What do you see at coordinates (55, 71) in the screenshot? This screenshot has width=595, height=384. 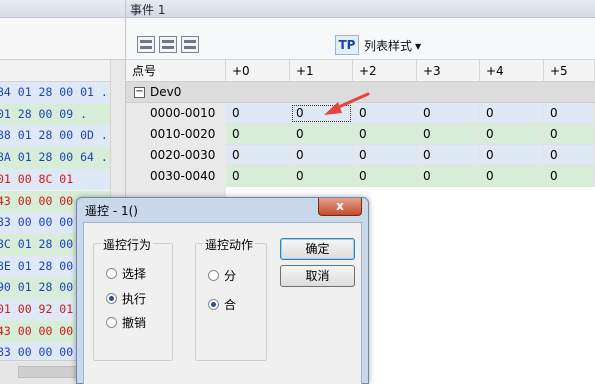 I see `hex-pane-header` at bounding box center [55, 71].